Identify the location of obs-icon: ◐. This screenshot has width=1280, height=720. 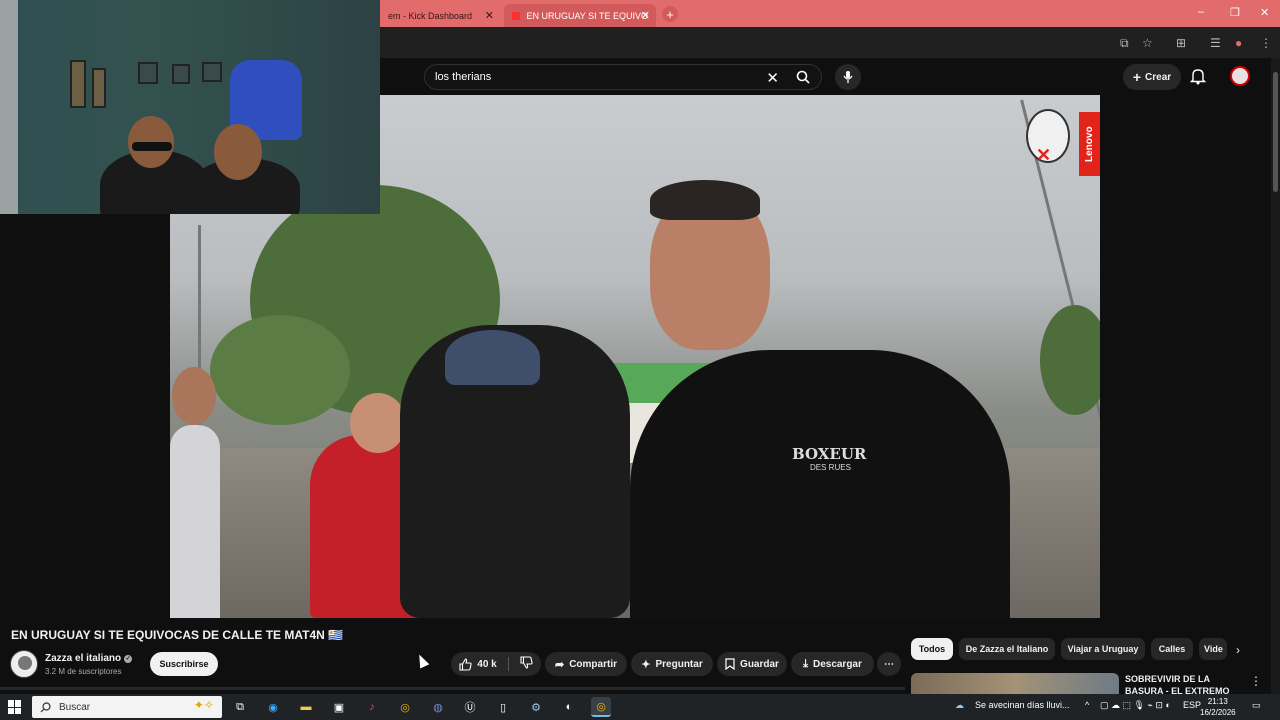
(569, 707).